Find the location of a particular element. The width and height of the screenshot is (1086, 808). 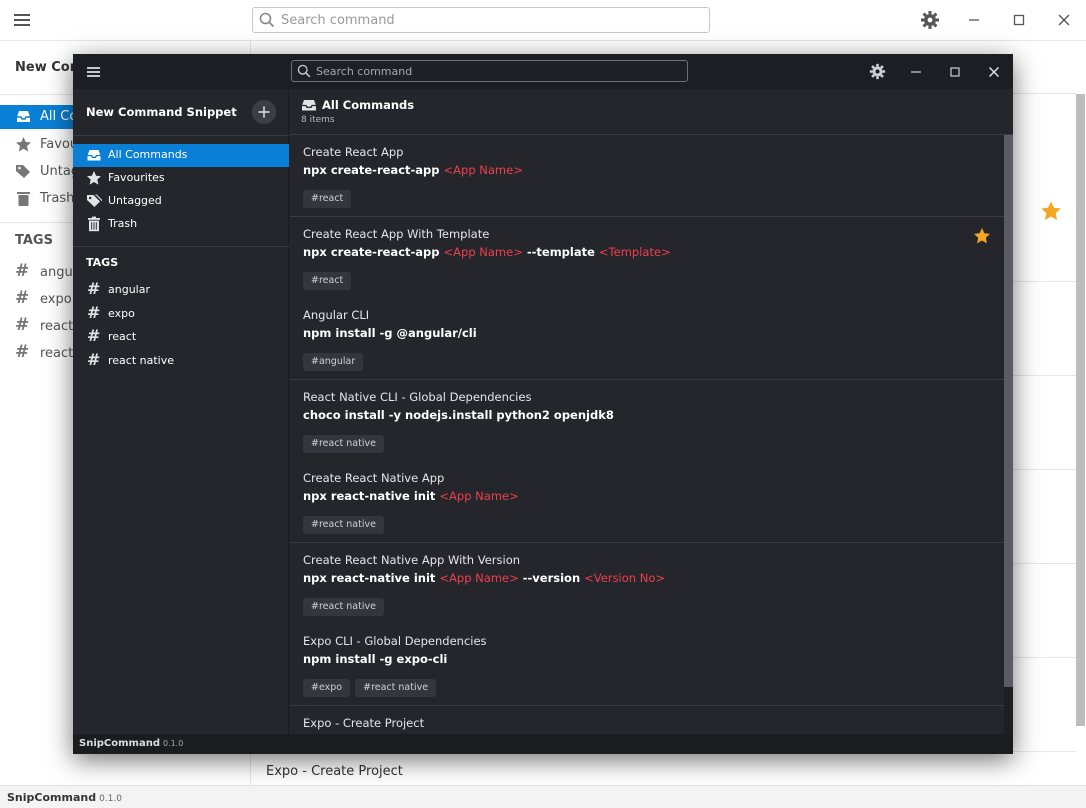

tag-label: expo is located at coordinates (121, 313).